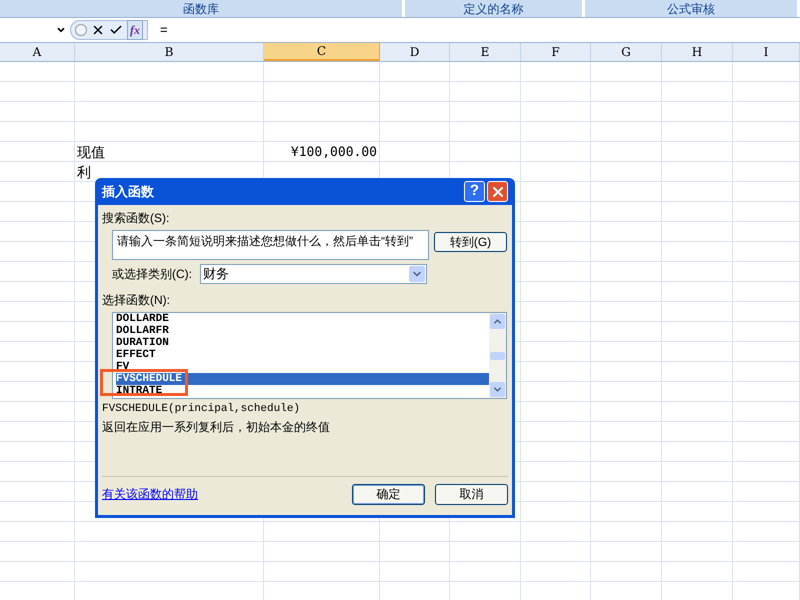 The height and width of the screenshot is (600, 800). What do you see at coordinates (83, 172) in the screenshot?
I see `cell-text: 利` at bounding box center [83, 172].